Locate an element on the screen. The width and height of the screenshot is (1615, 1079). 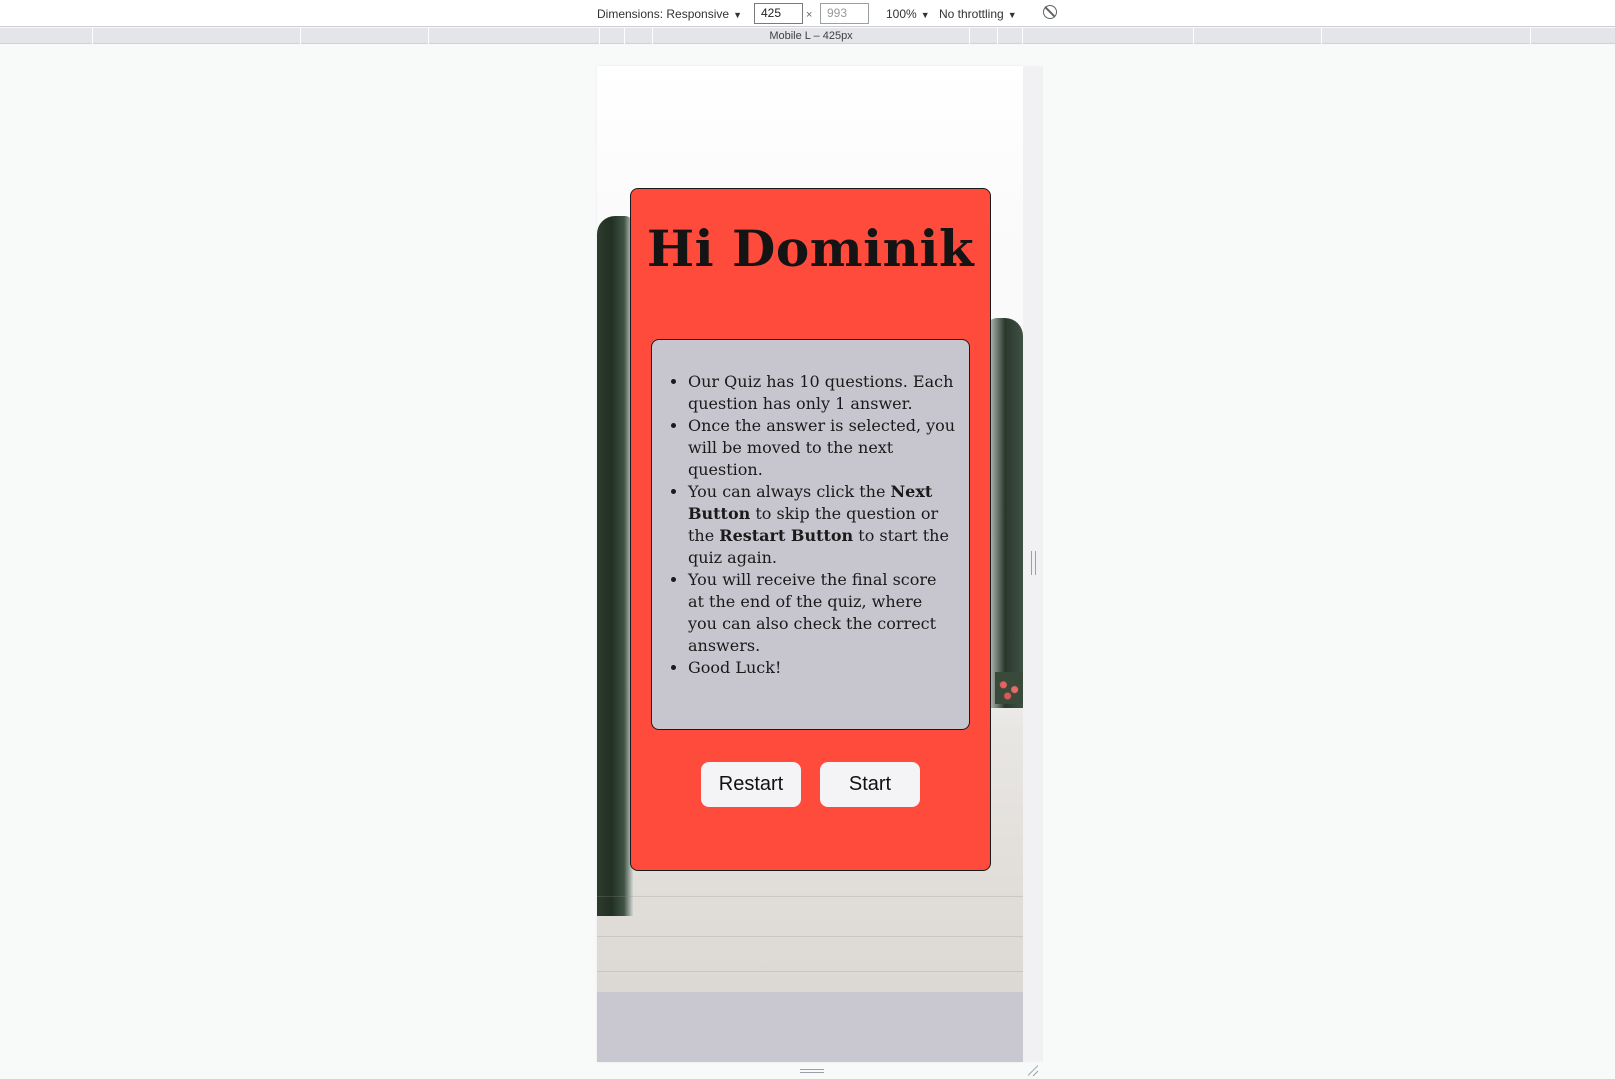
height-input: 993 is located at coordinates (844, 13).